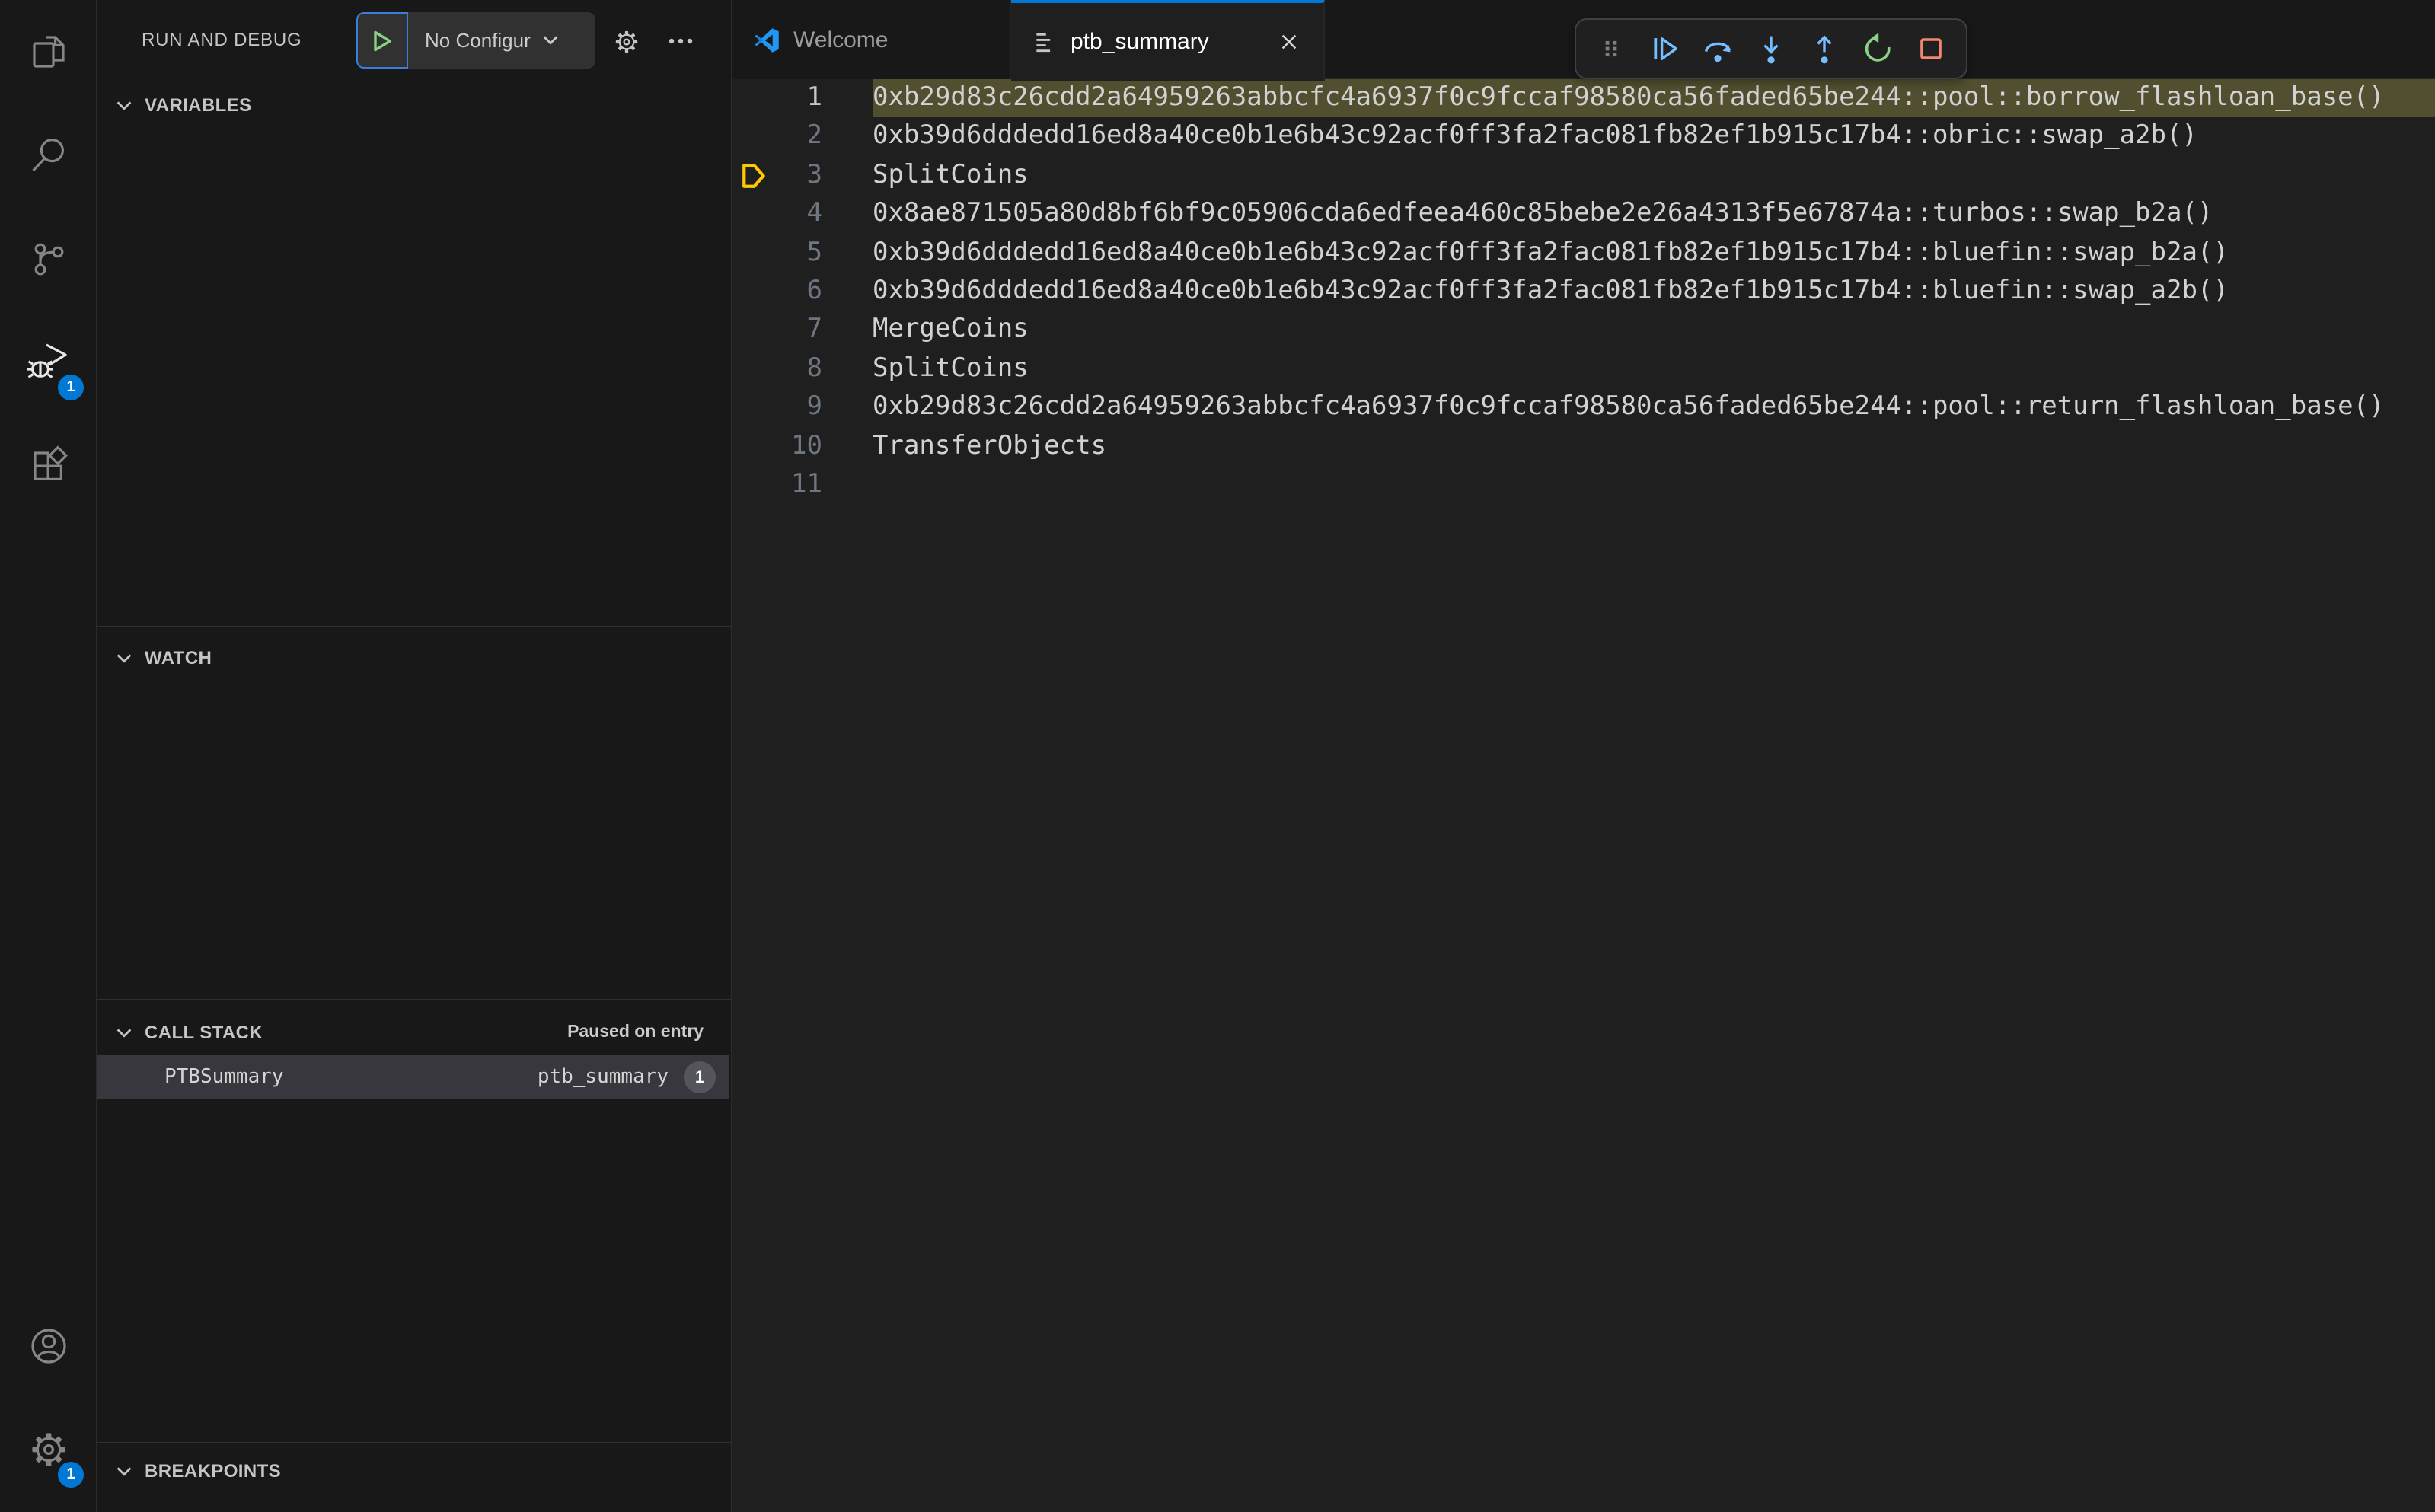 The image size is (2435, 1512). Describe the element at coordinates (178, 657) in the screenshot. I see `section-label: WATCH` at that location.